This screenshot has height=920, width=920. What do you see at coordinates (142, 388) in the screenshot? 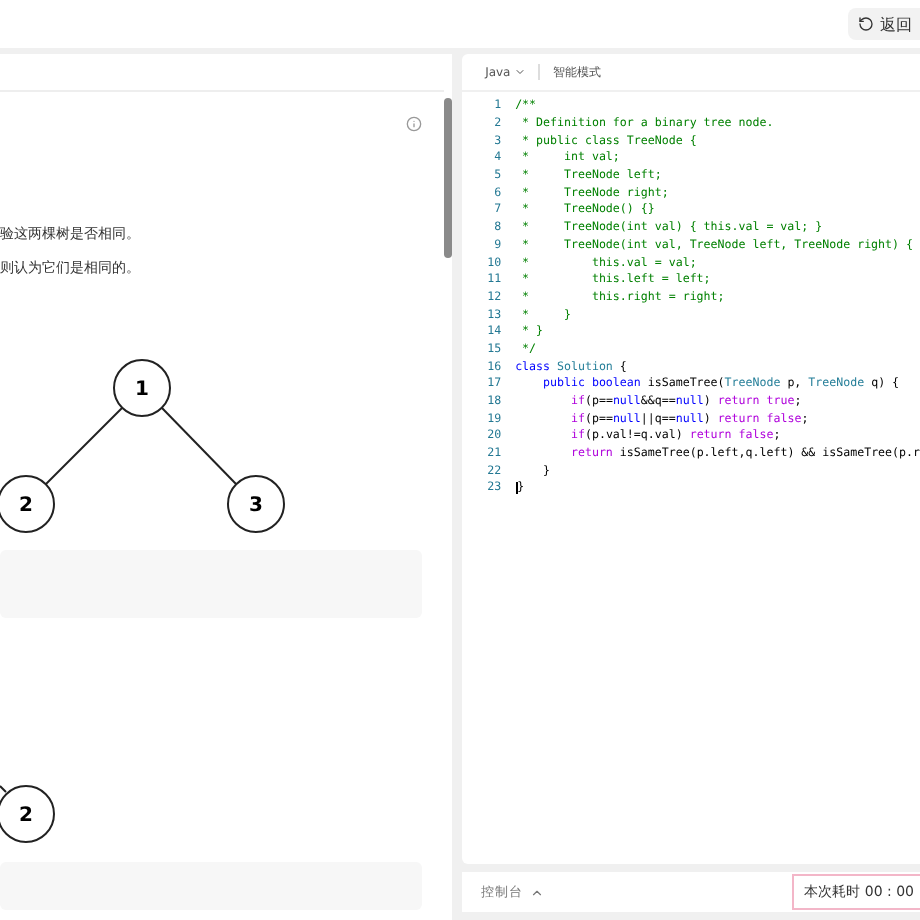
I see `tree-node: 1` at bounding box center [142, 388].